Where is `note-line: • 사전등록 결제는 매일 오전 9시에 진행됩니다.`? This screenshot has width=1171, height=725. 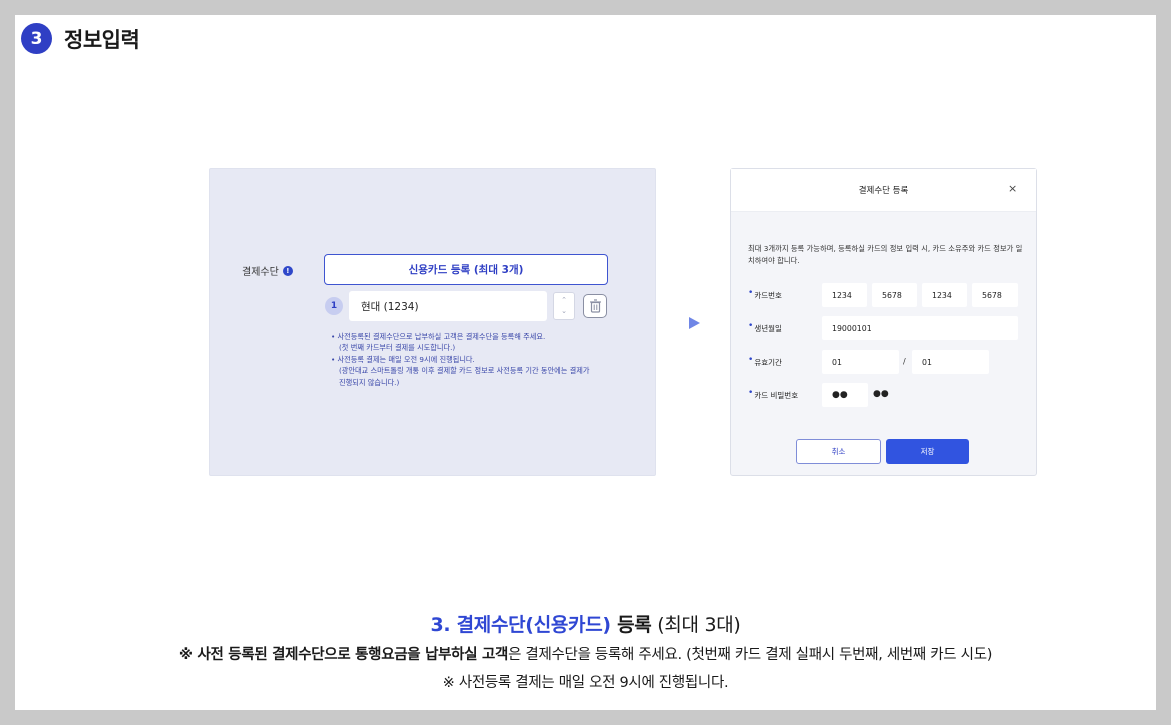
note-line: • 사전등록 결제는 매일 오전 9시에 진행됩니다. is located at coordinates (403, 359).